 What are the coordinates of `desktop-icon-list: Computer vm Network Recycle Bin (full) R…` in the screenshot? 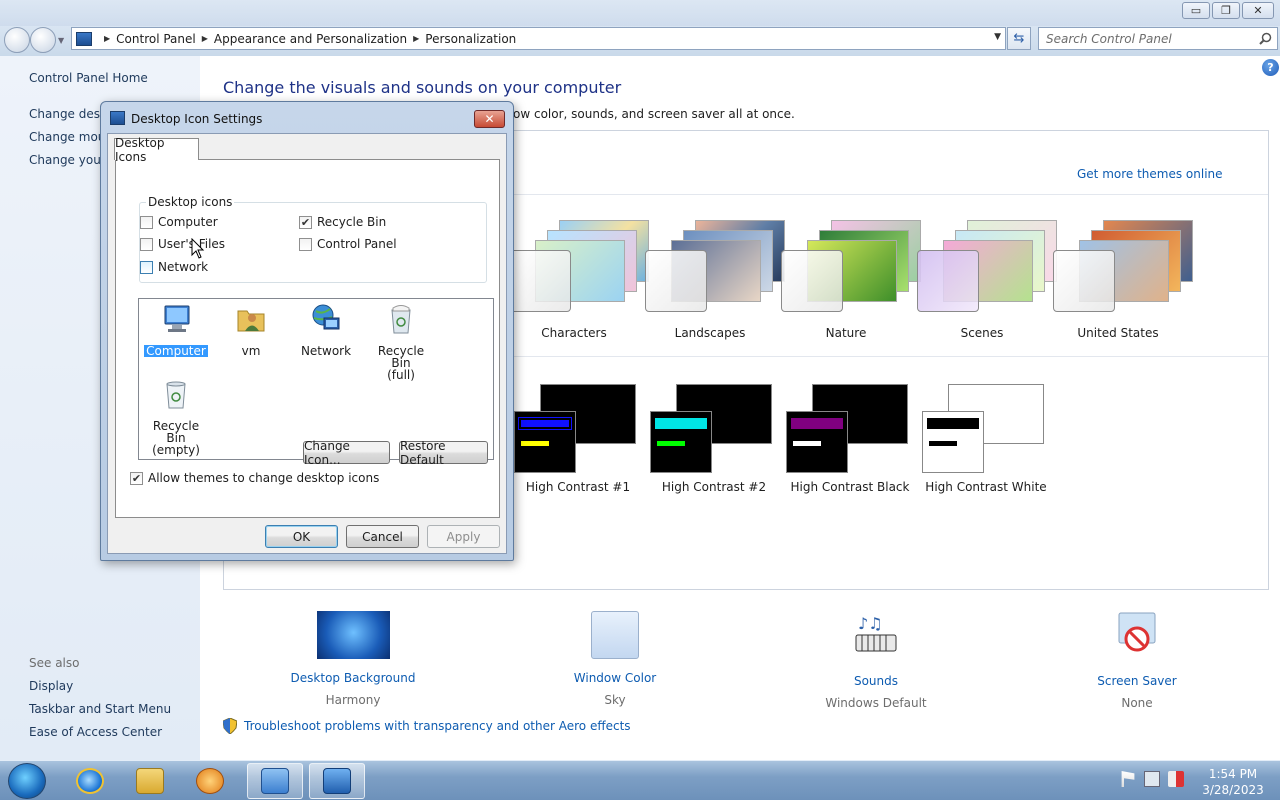 It's located at (316, 379).